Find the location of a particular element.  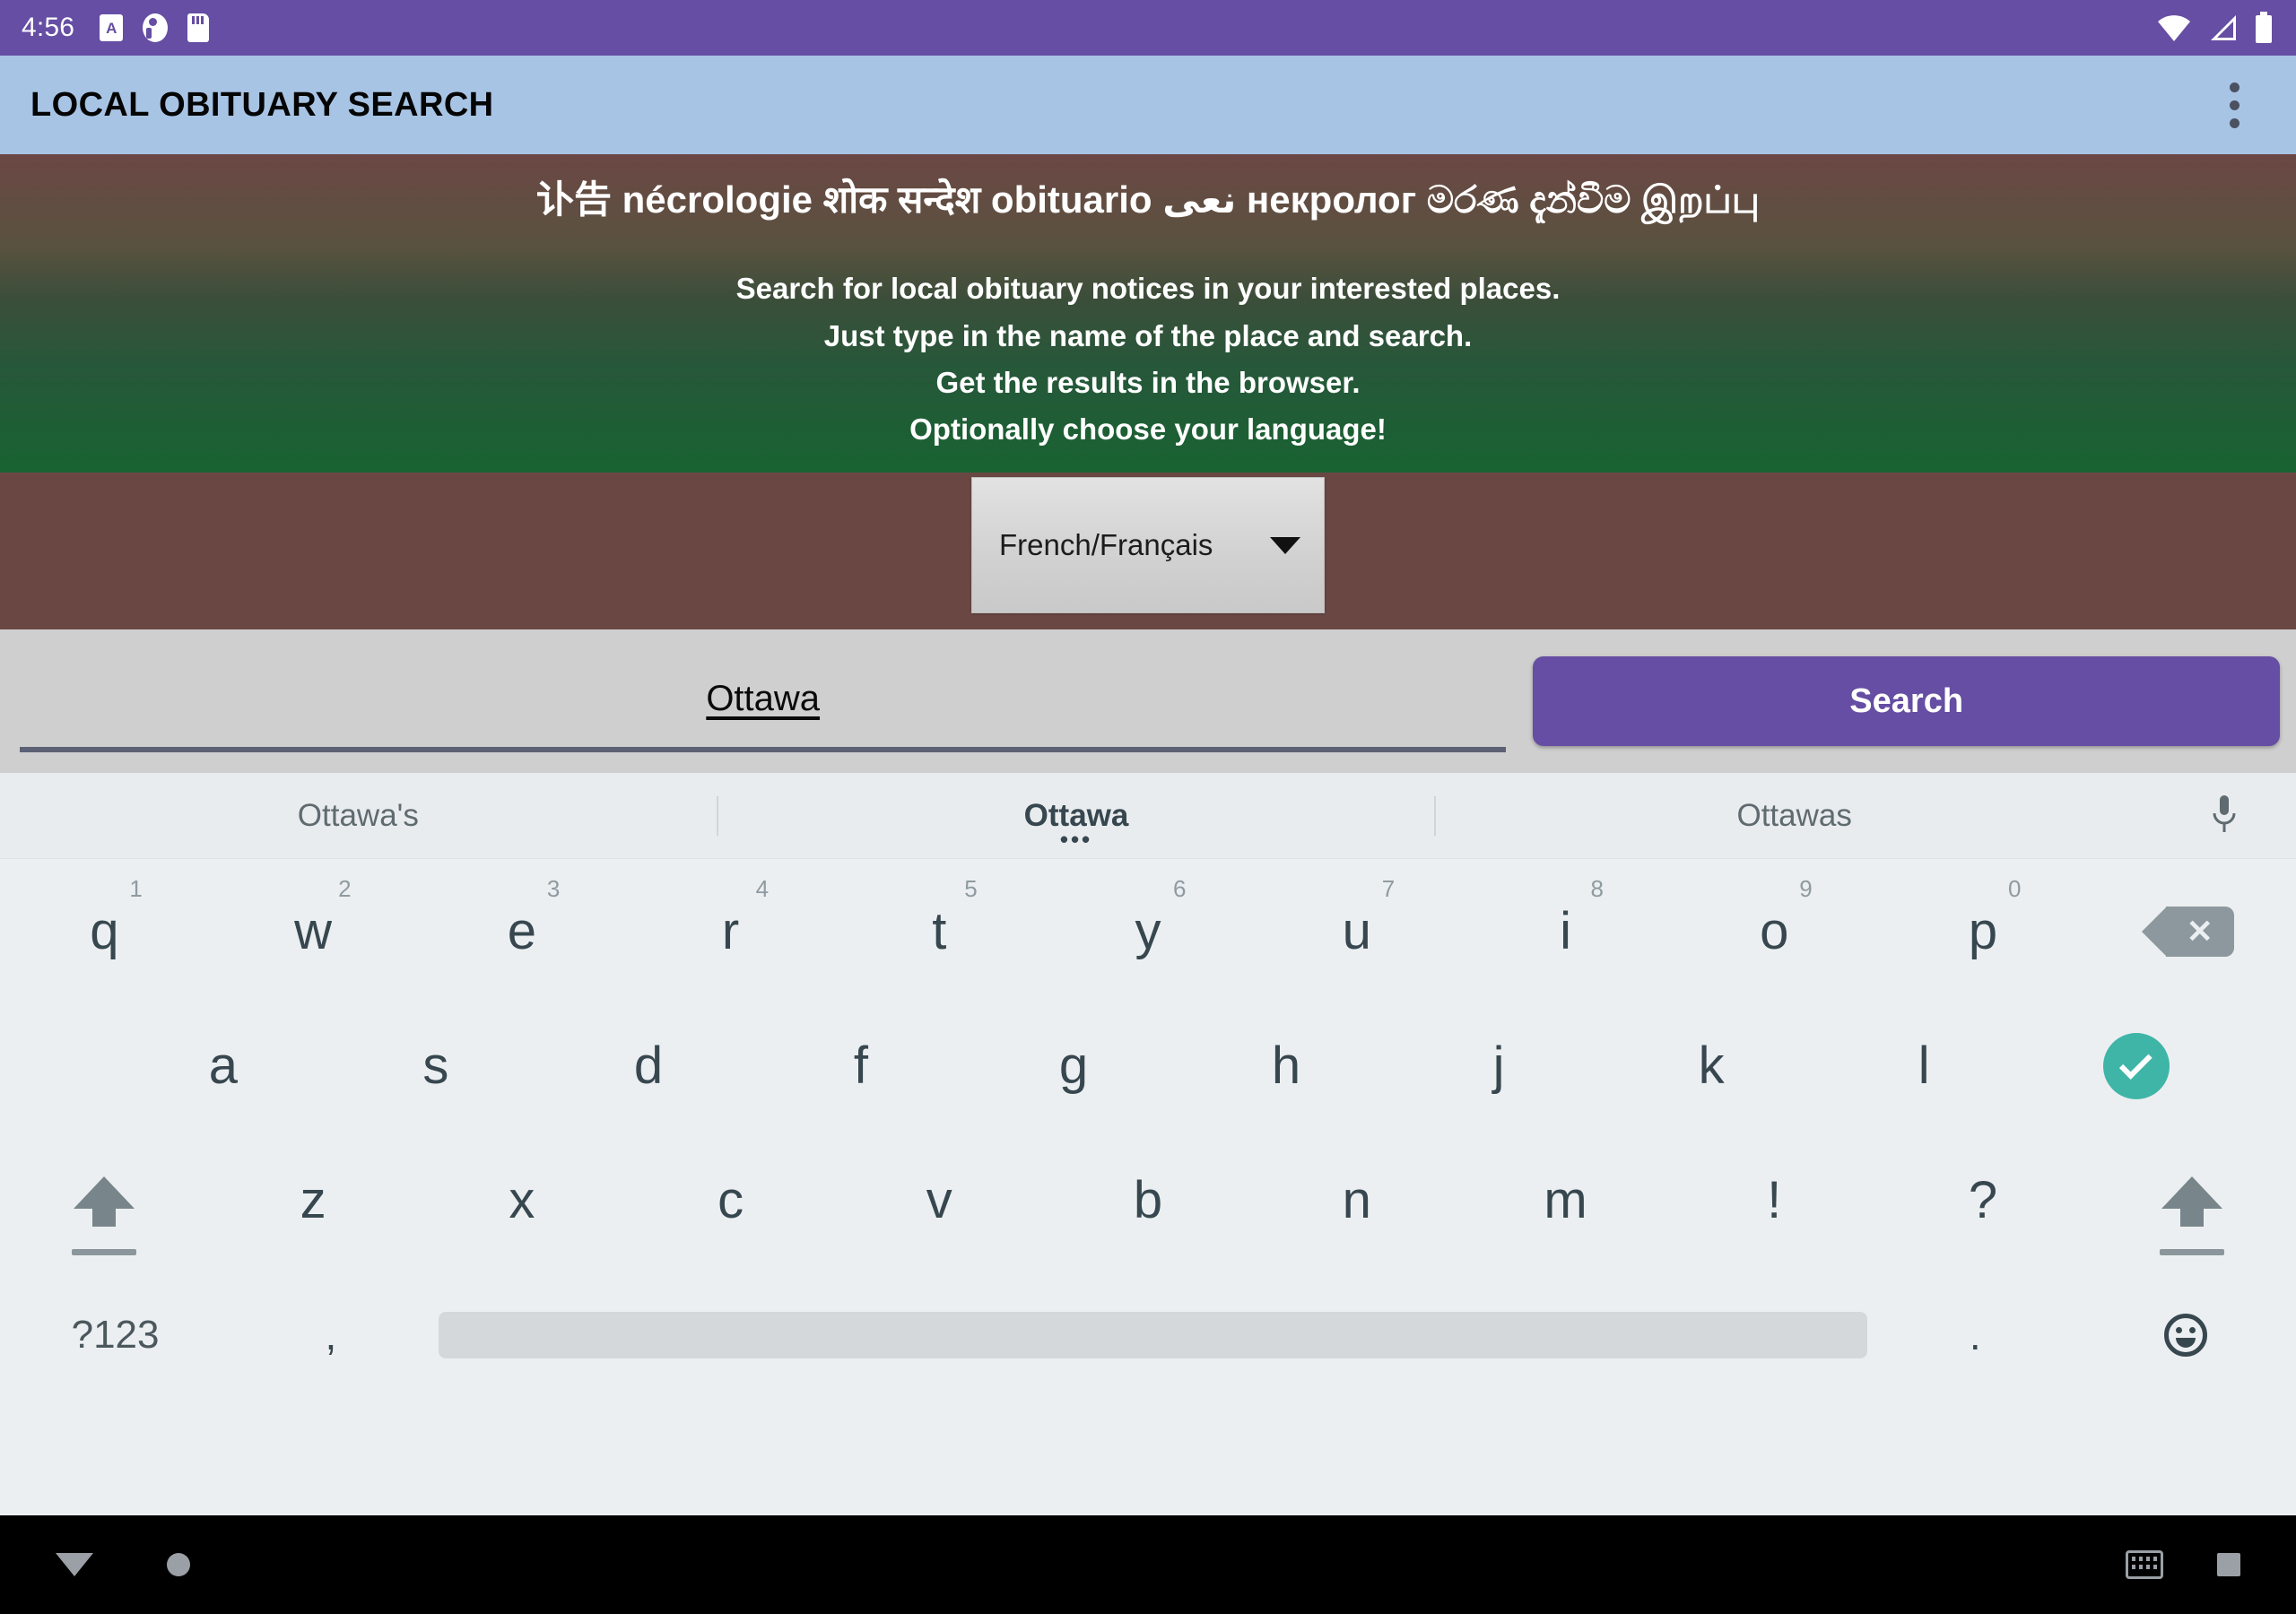

suggestion-strip: Ottawa's Ottawa ••• Ottawas is located at coordinates (1148, 816).